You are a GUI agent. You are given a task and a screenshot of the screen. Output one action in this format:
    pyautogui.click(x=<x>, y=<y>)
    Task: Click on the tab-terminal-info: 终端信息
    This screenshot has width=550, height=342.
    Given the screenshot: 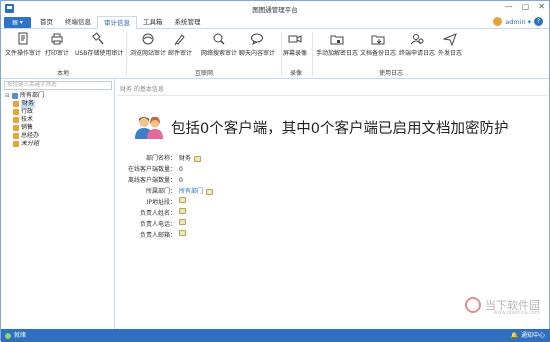 What is the action you would take?
    pyautogui.click(x=78, y=23)
    